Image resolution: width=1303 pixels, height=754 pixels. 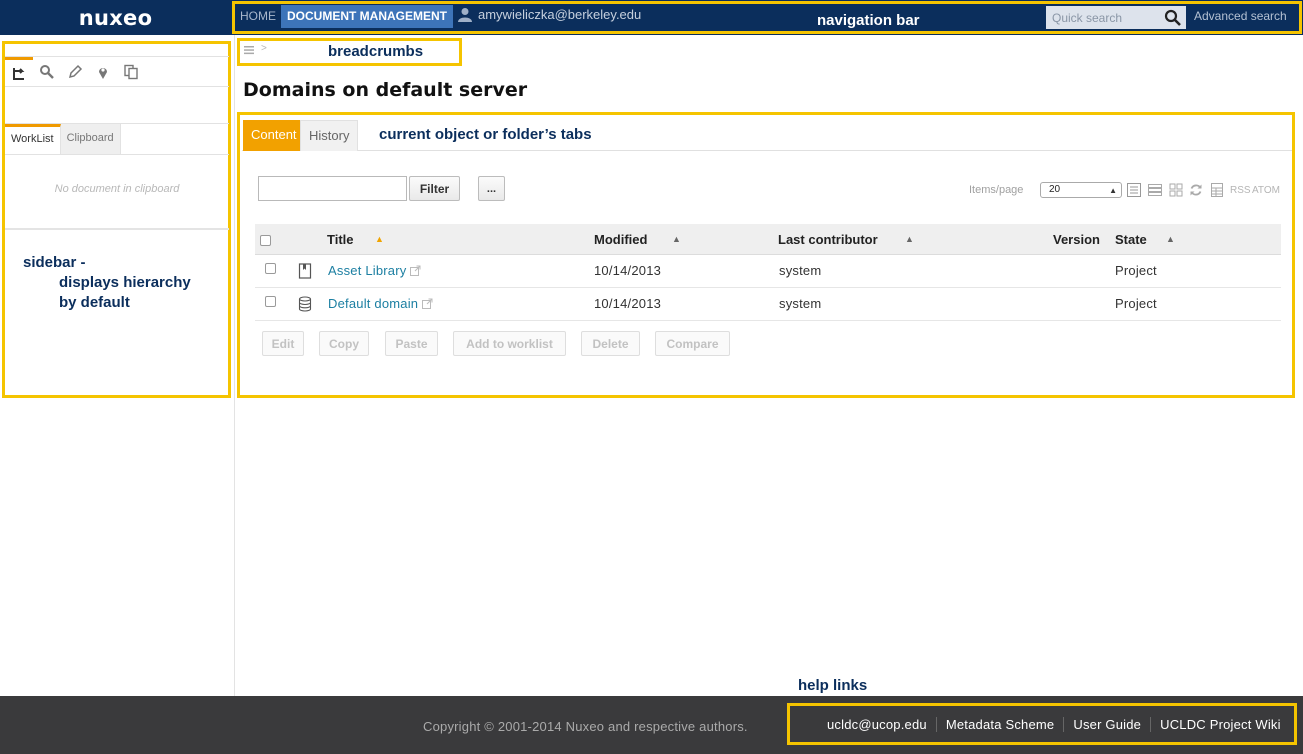 I want to click on nuxeo-logo: nuxeo, so click(x=116, y=17).